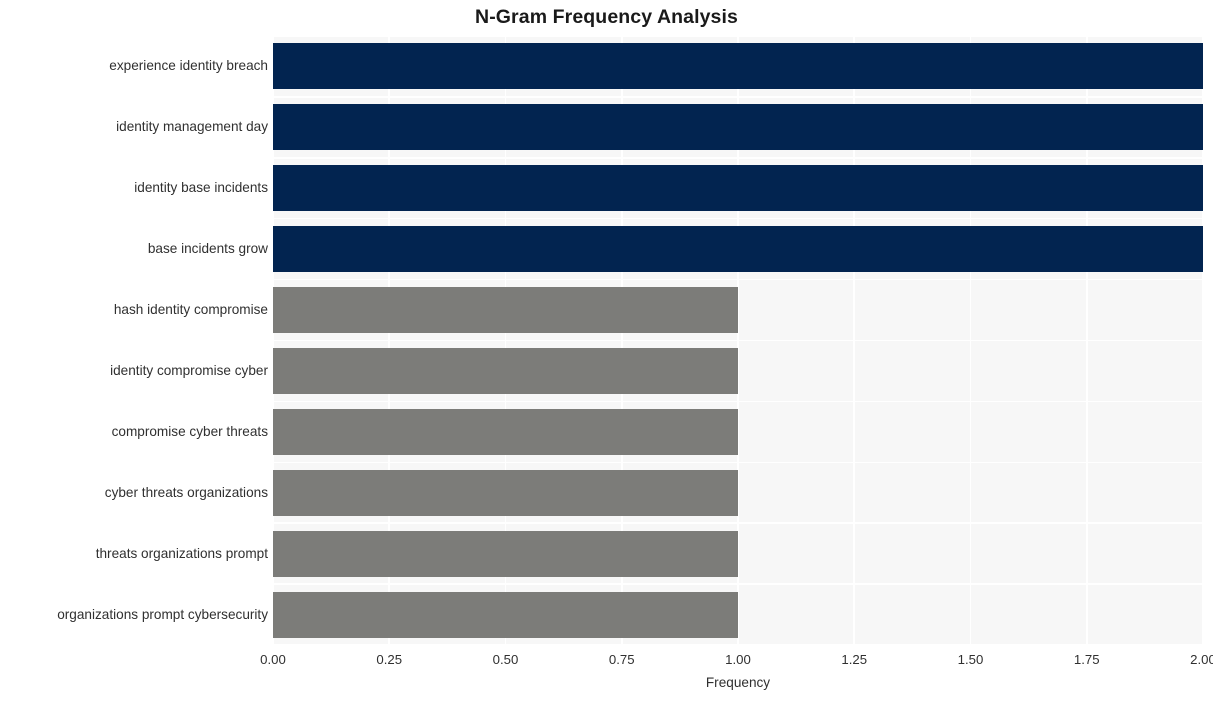 This screenshot has height=701, width=1213. I want to click on y-axis-tick-label: hash identity compromise, so click(190, 310).